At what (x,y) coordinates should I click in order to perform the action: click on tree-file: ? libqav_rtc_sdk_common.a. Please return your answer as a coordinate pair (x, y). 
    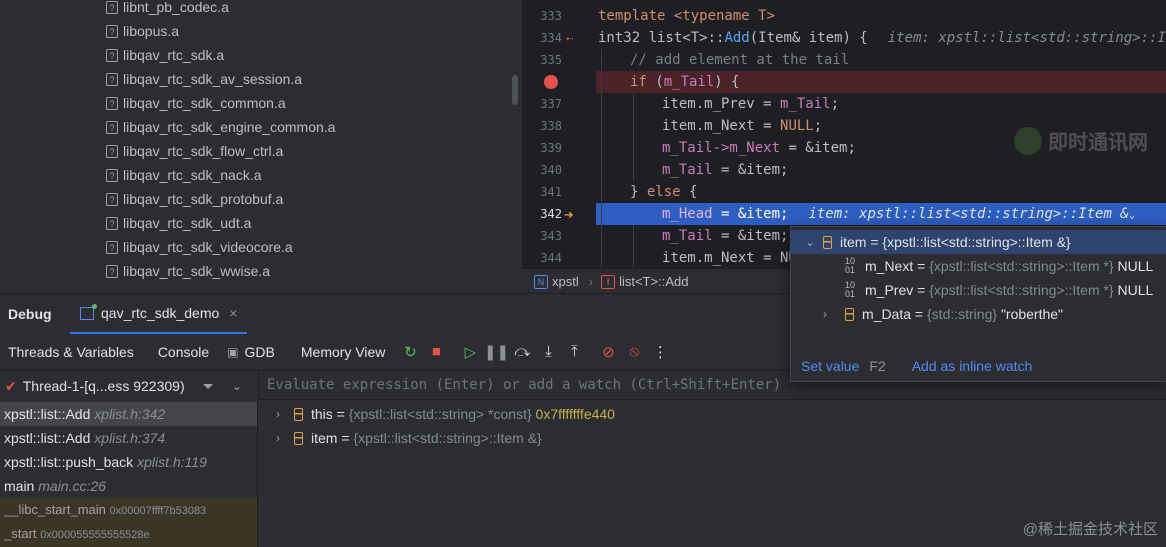
    Looking at the image, I should click on (196, 103).